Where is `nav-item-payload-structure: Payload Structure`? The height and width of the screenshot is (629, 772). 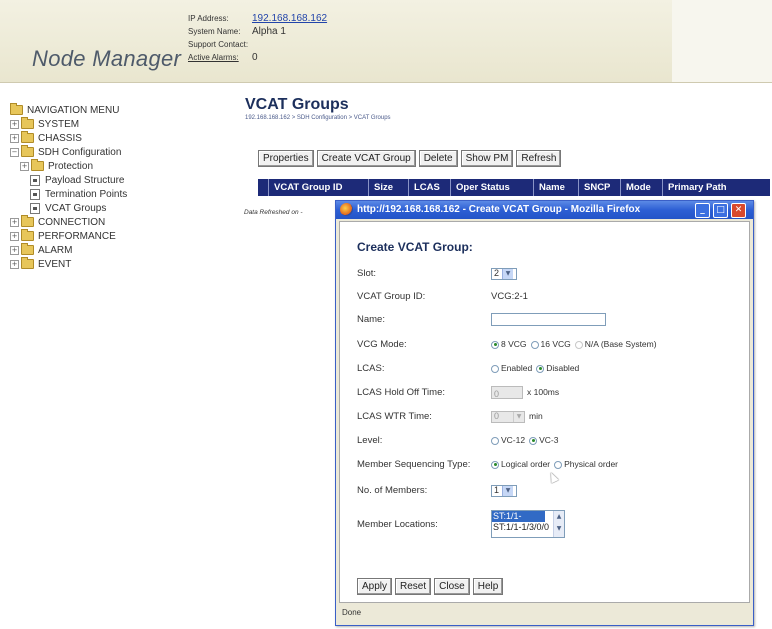
nav-item-payload-structure: Payload Structure is located at coordinates (68, 180).